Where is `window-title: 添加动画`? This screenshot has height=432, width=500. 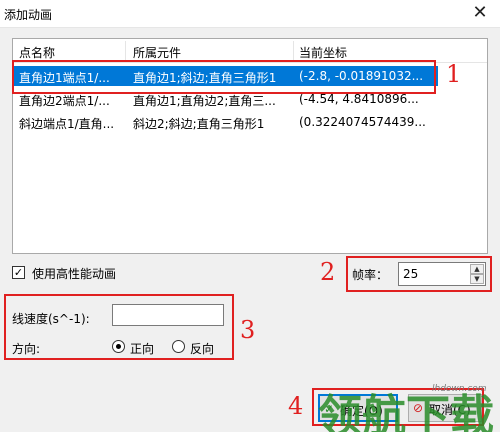
window-title: 添加动画 is located at coordinates (28, 15).